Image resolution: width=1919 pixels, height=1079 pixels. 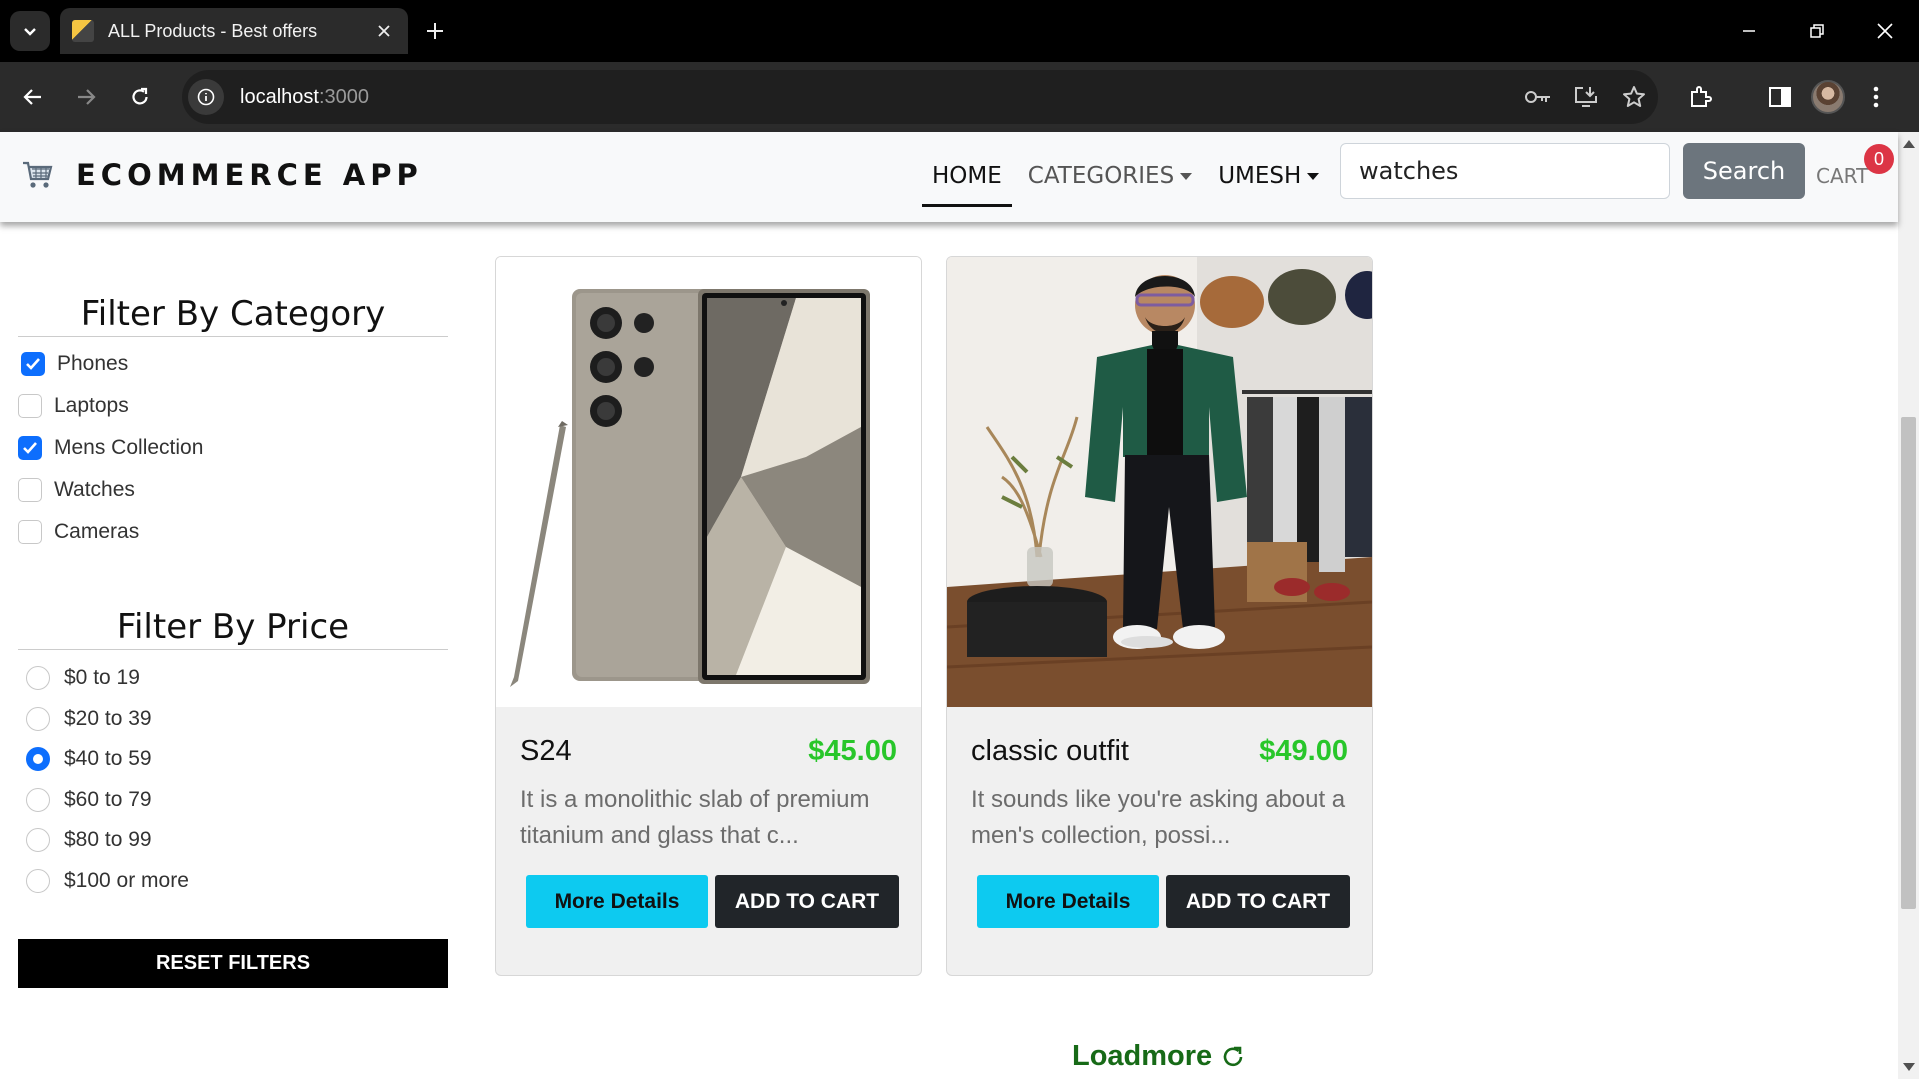 I want to click on cart-count-badge: 0, so click(x=1879, y=159).